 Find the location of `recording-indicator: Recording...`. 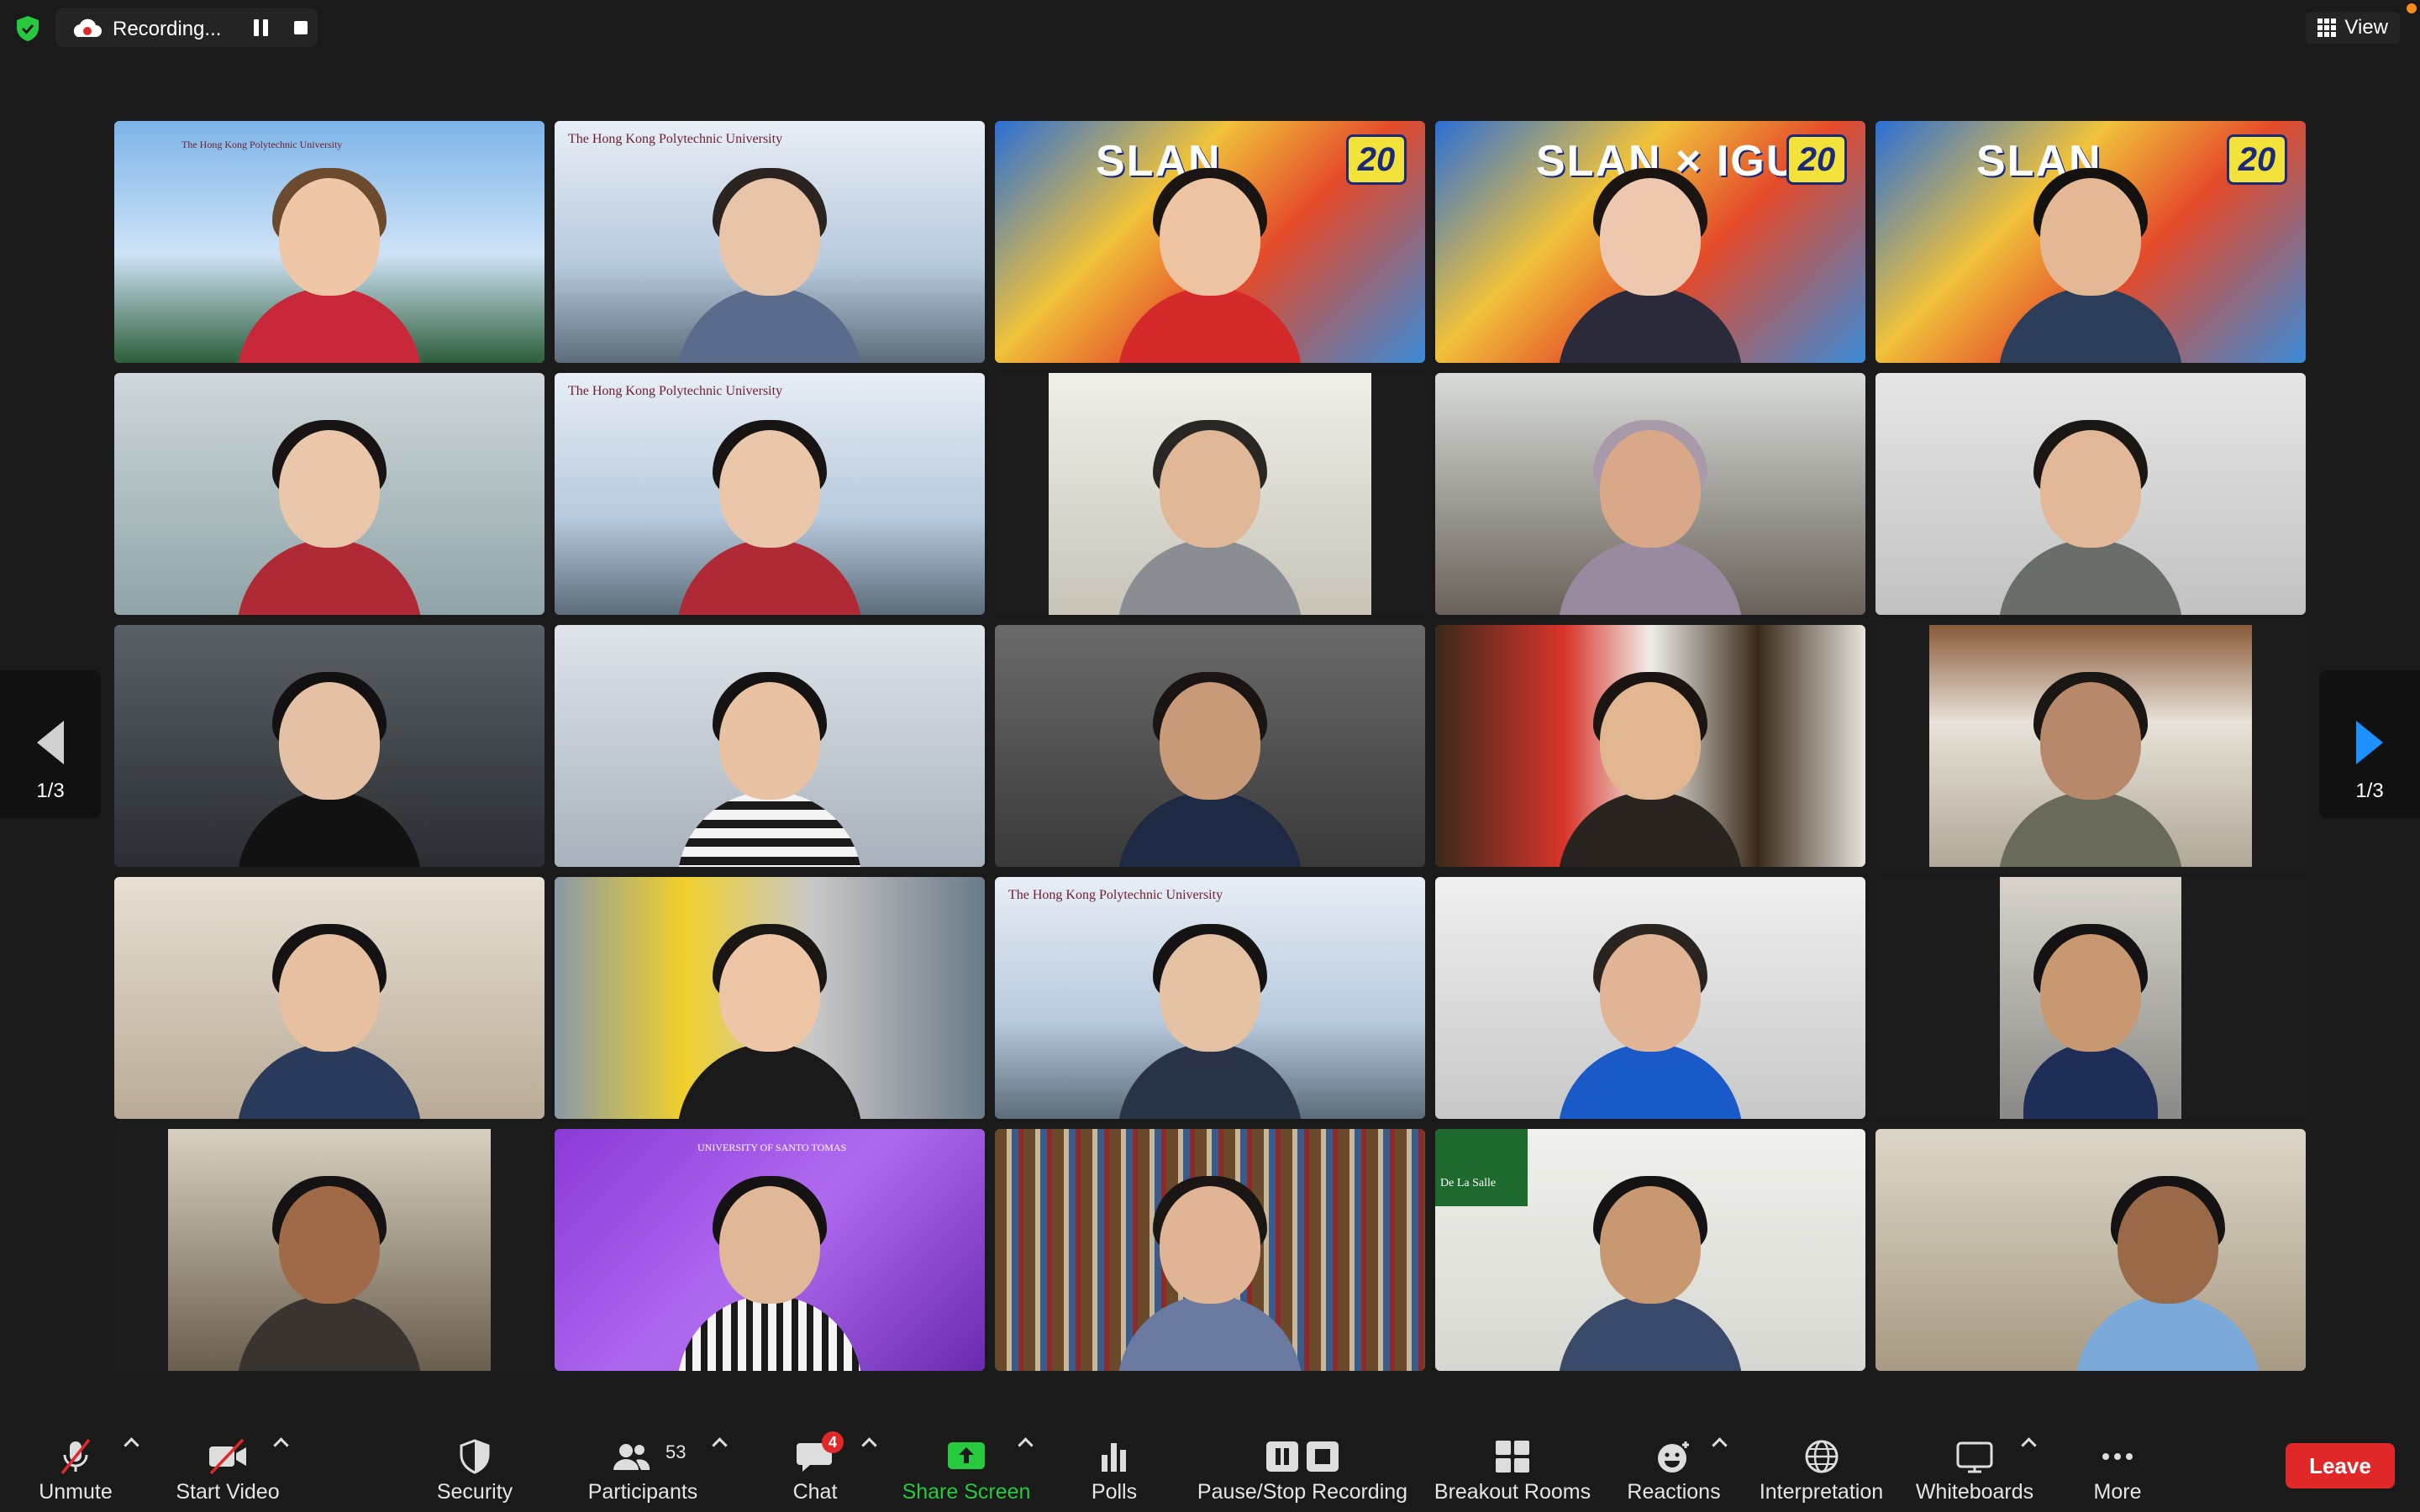

recording-indicator: Recording... is located at coordinates (187, 27).